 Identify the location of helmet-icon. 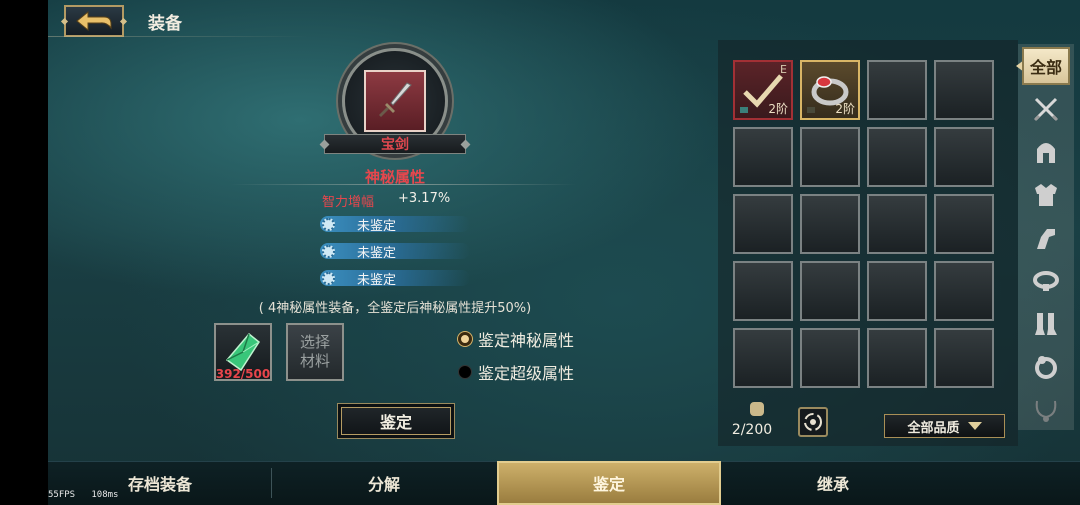
(1046, 153).